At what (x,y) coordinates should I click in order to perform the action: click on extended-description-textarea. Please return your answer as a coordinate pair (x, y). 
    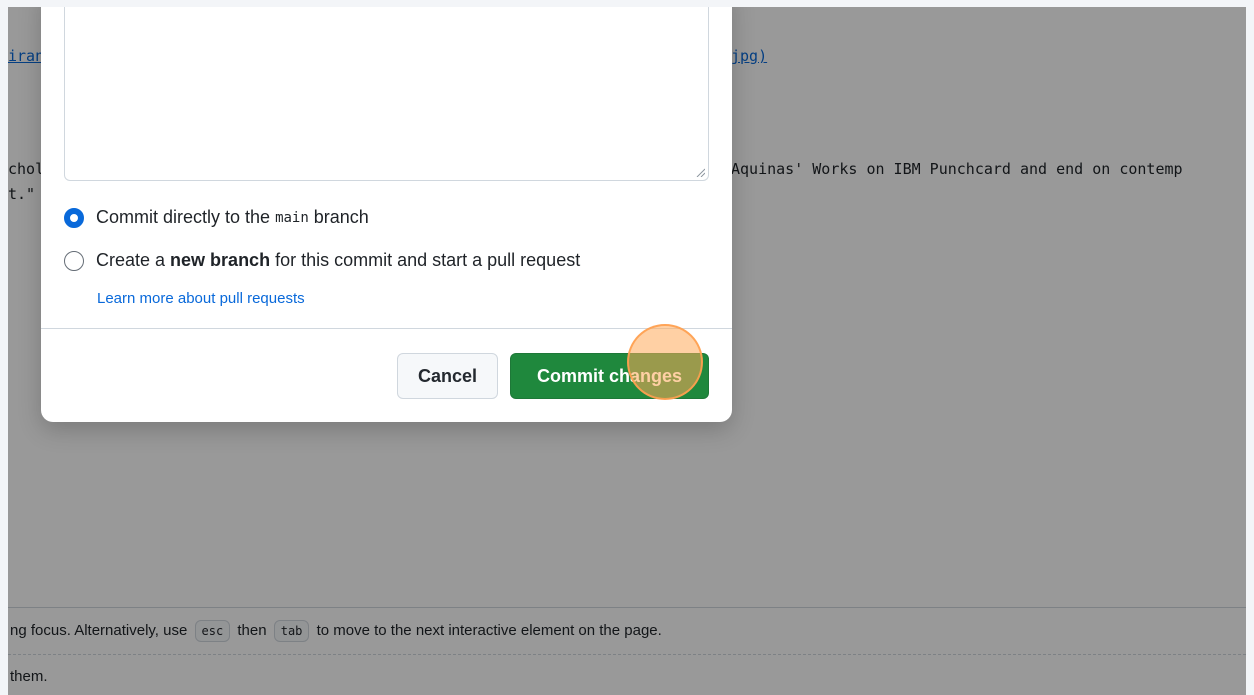
    Looking at the image, I should click on (386, 94).